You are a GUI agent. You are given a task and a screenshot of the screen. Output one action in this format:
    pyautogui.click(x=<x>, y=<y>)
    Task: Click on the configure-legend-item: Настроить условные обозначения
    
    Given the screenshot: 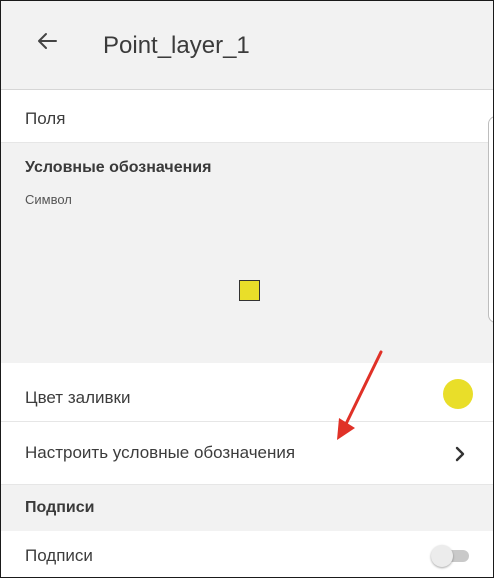 What is the action you would take?
    pyautogui.click(x=247, y=453)
    